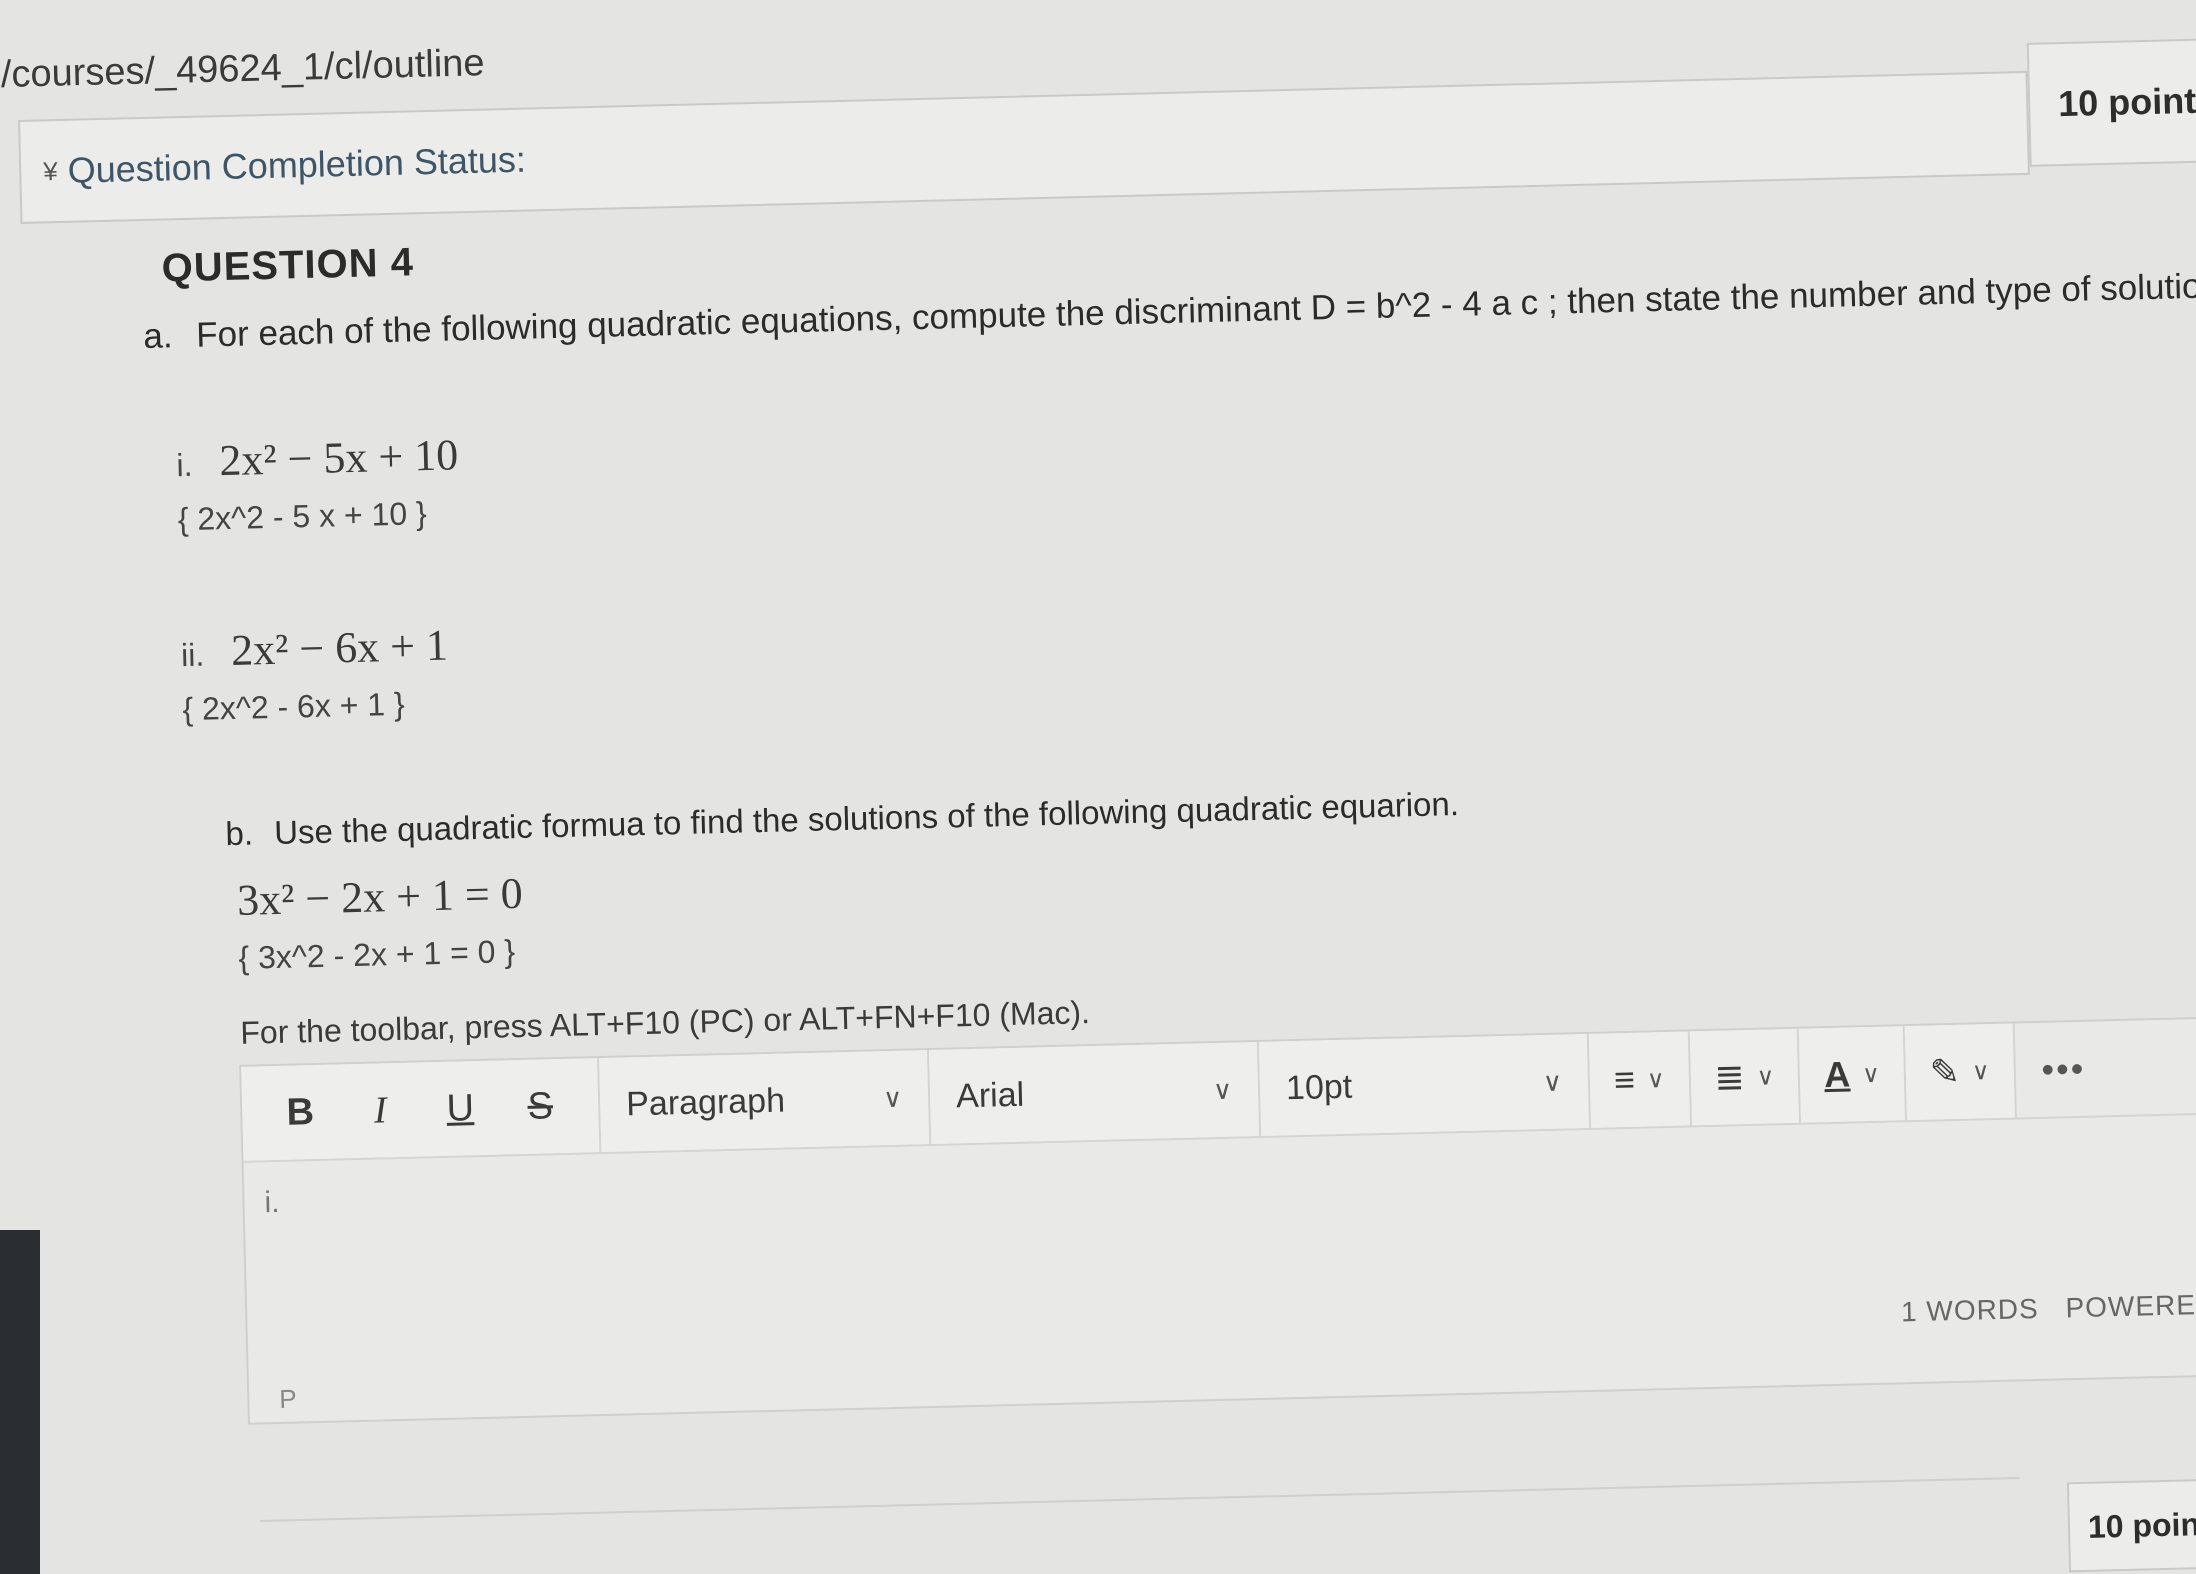  I want to click on part-b-marker: b., so click(239, 833).